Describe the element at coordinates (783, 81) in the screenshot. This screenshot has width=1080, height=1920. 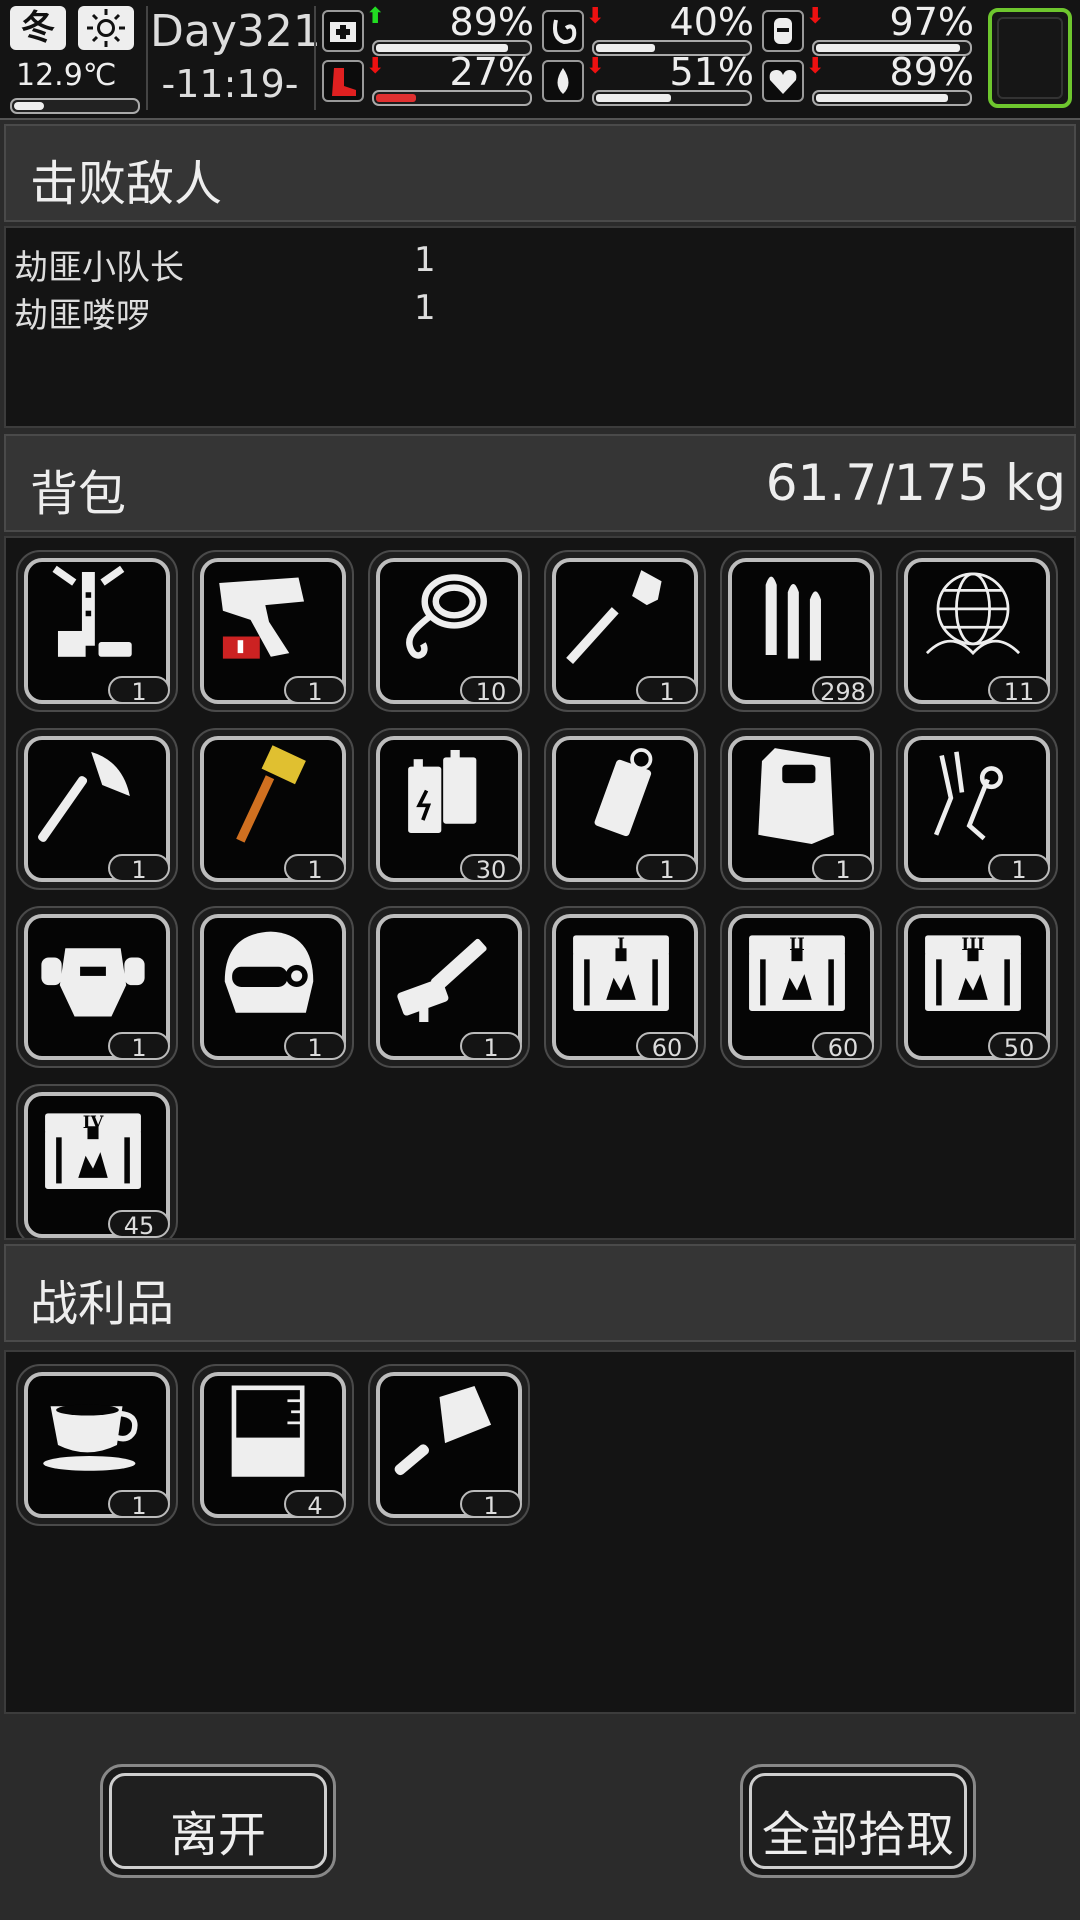
I see `heart-icon` at that location.